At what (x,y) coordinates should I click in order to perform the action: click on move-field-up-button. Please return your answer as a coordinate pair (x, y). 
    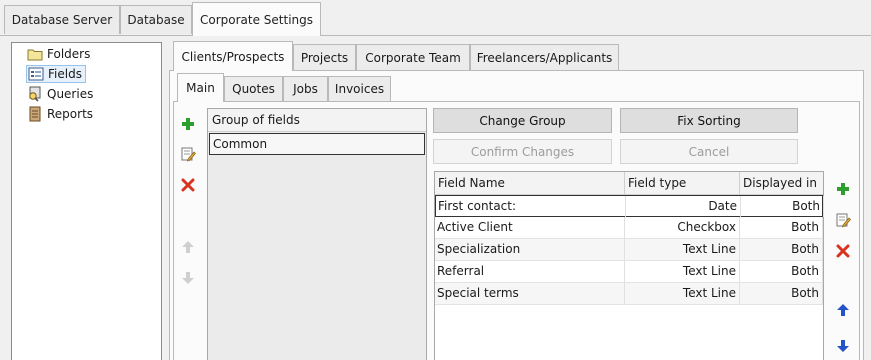
    Looking at the image, I should click on (843, 310).